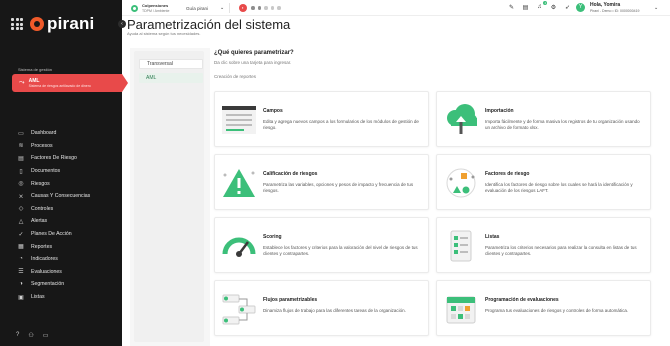 This screenshot has height=346, width=670. I want to click on sidebar-item-riesgos: ◎ Riesgos, so click(53, 183).